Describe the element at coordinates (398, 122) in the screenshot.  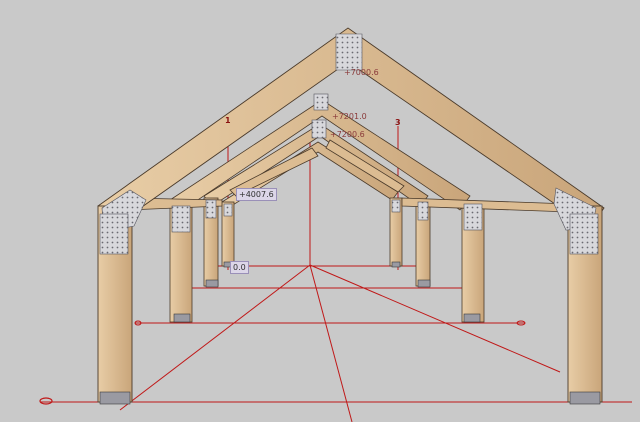
I see `axis-label-3: 3` at that location.